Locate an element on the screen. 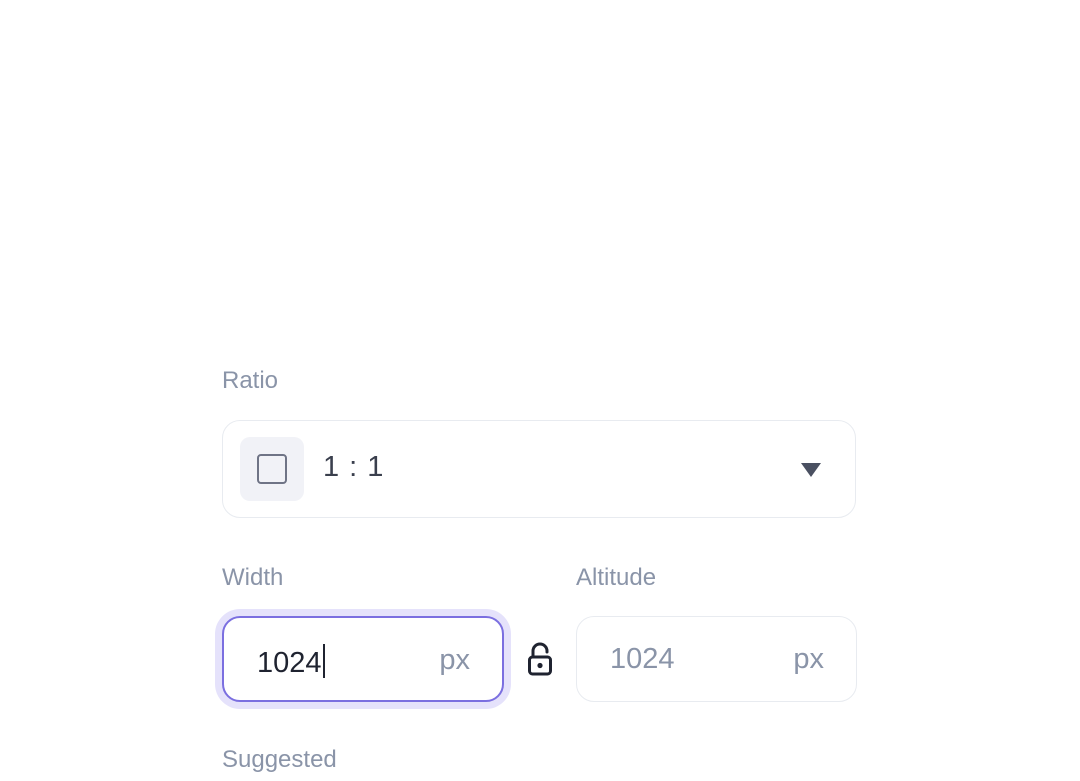 This screenshot has height=781, width=1080. altitude-label: Altitude is located at coordinates (616, 577).